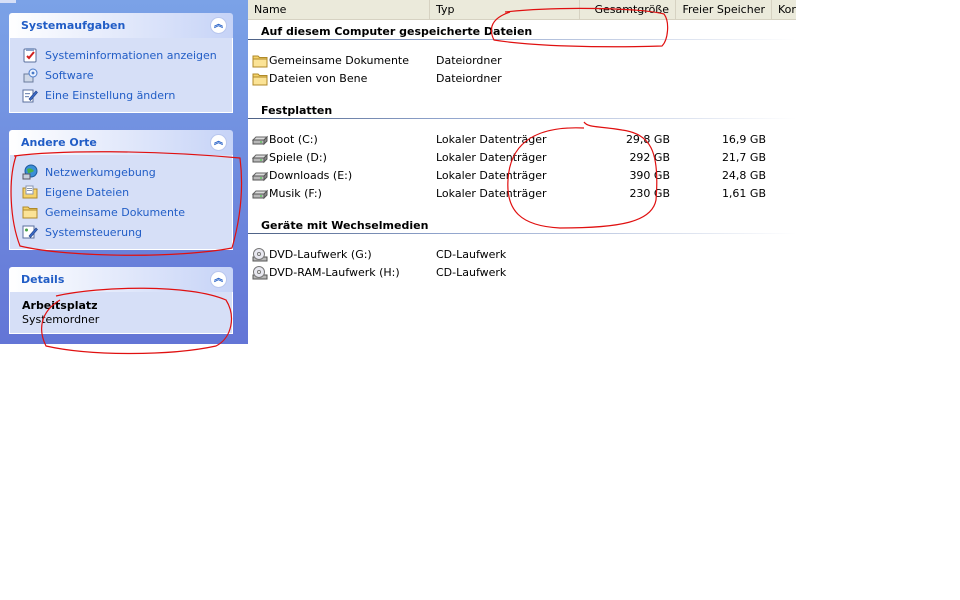 The width and height of the screenshot is (960, 600). I want to click on list-item: Gemeinsame Dokumente Dateiordner, so click(522, 61).